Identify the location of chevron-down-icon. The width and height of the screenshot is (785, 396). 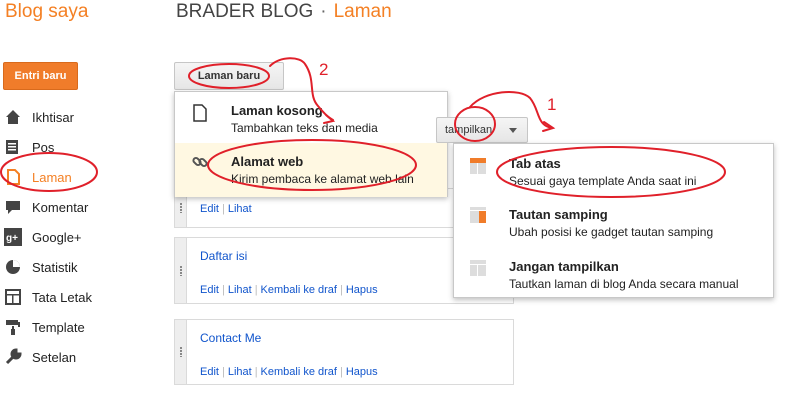
(513, 130).